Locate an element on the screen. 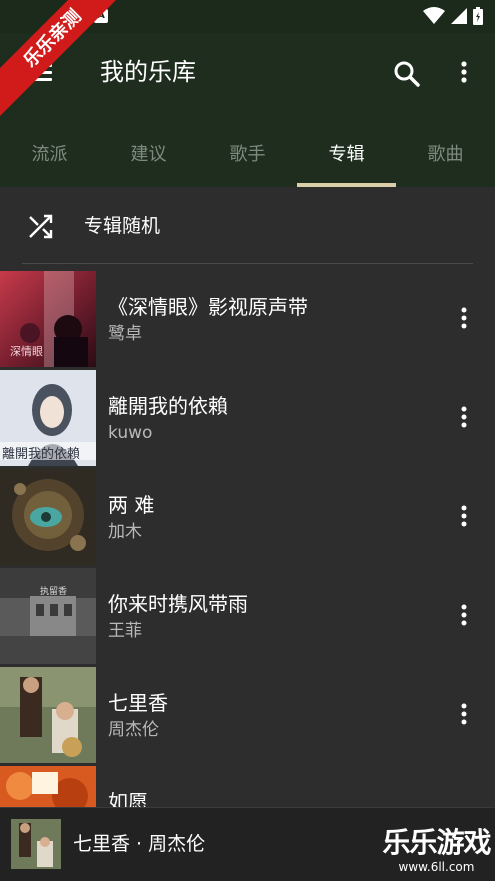  watermark-title: 乐乐游戏 is located at coordinates (436, 842).